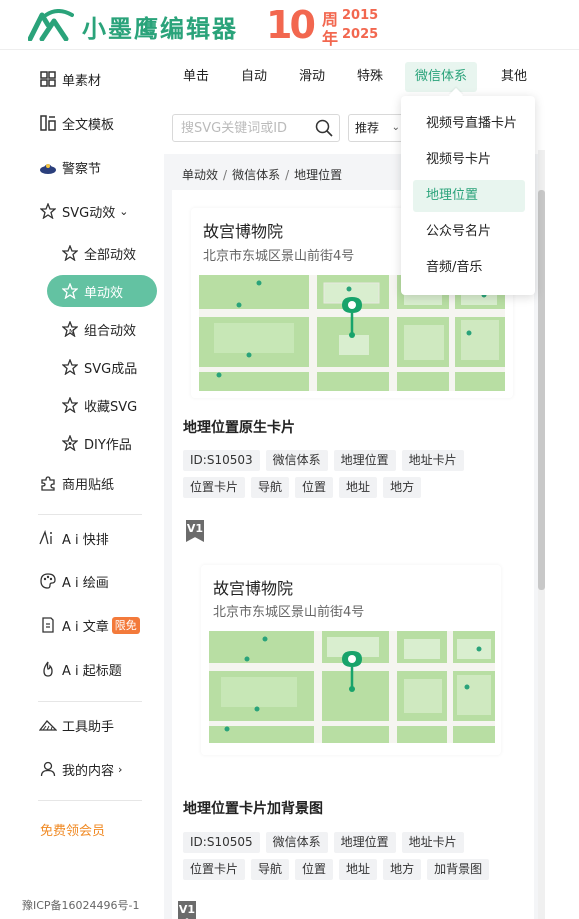  What do you see at coordinates (85, 627) in the screenshot?
I see `sidebar-item-label: A i 文章` at bounding box center [85, 627].